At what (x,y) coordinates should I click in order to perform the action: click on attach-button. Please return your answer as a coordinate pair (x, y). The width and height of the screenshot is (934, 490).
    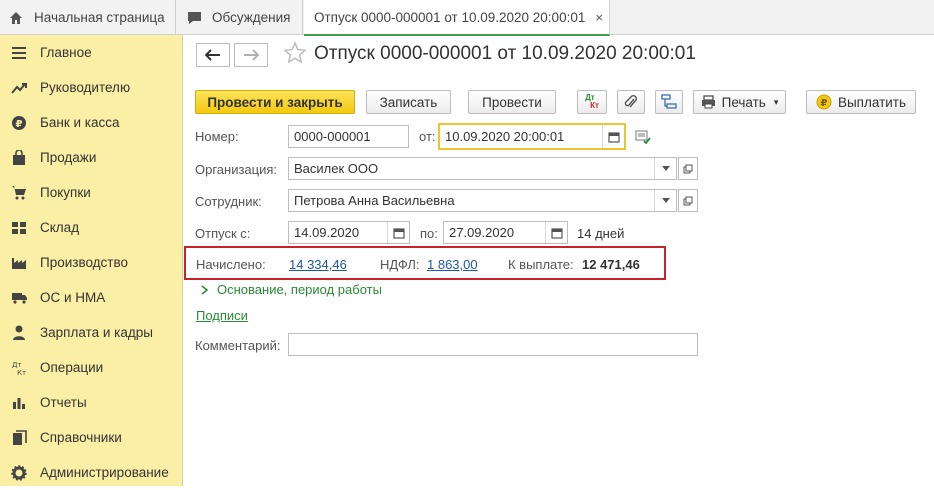
    Looking at the image, I should click on (631, 102).